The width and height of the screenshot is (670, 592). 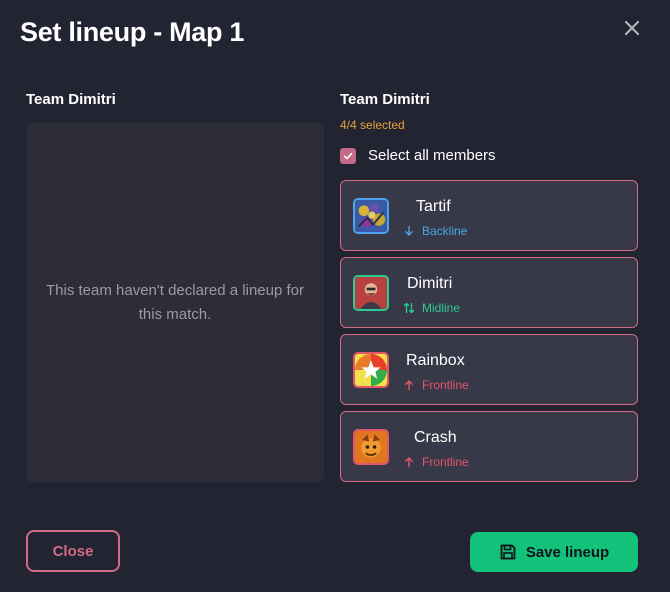 I want to click on member-card-dimitri: Dimitri Midline, so click(x=489, y=292).